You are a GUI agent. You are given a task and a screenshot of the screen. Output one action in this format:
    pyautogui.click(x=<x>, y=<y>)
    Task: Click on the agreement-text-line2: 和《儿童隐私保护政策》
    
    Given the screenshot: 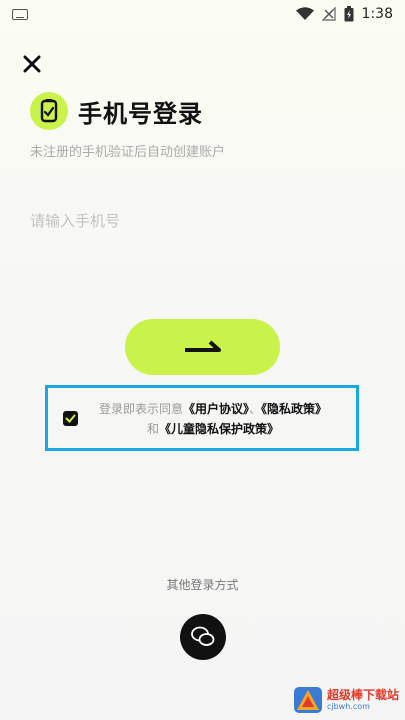 What is the action you would take?
    pyautogui.click(x=202, y=428)
    